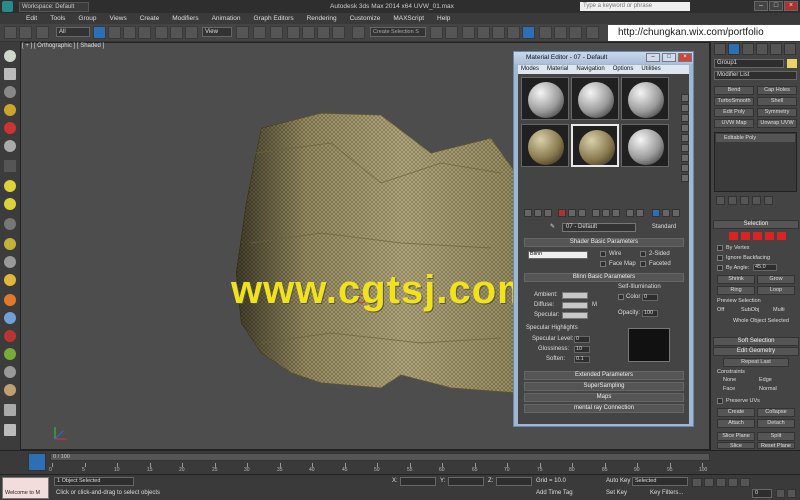 The width and height of the screenshot is (800, 500). Describe the element at coordinates (666, 213) in the screenshot. I see `list-icon` at that location.